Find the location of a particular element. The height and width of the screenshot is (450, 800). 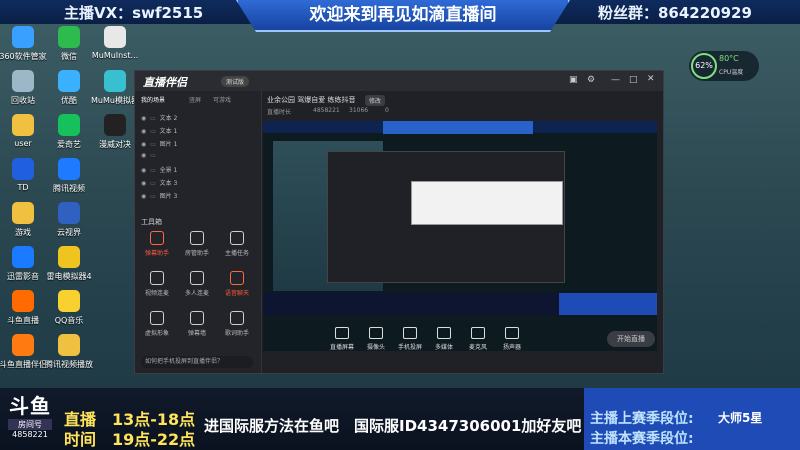

tool-button: 房管助手 is located at coordinates (197, 244).